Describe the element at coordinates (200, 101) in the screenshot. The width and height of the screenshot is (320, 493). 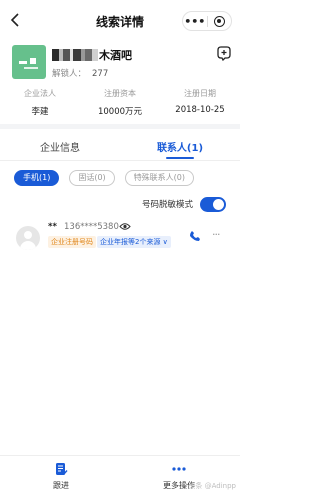
I see `info-reg-date: 注册日期 2018-10-25` at that location.